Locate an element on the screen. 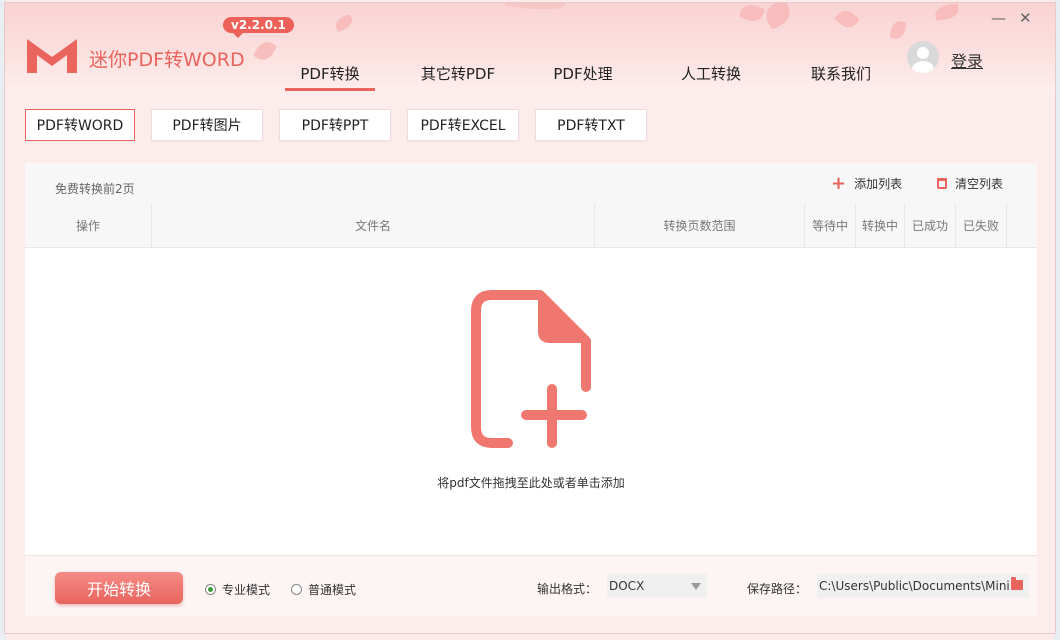  tab-other-to-pdf: 其它转PDF is located at coordinates (458, 77).